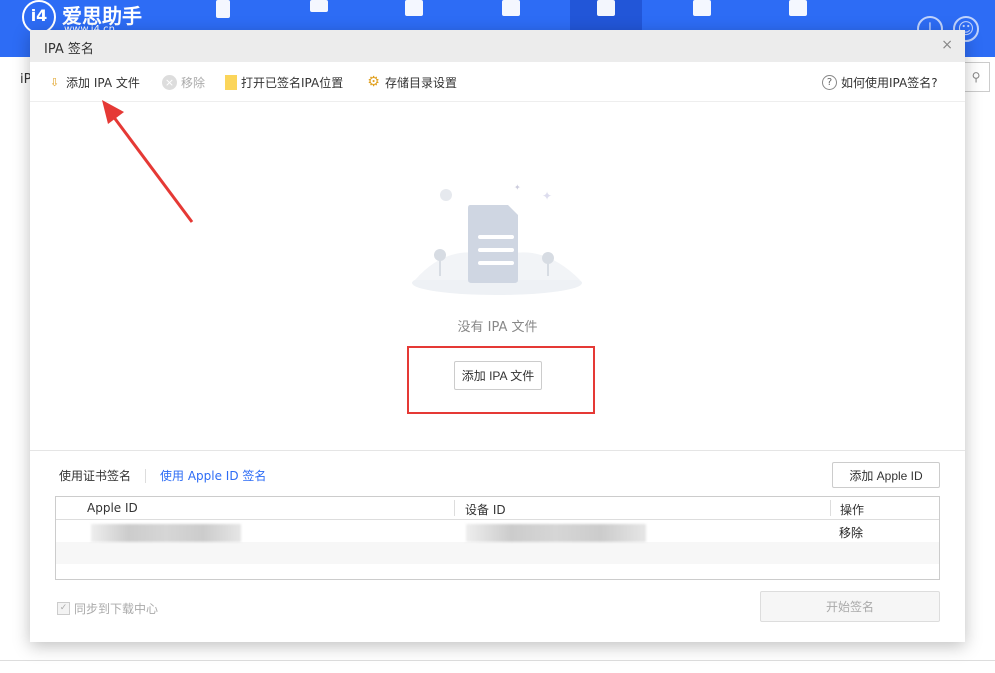 The width and height of the screenshot is (995, 673). What do you see at coordinates (850, 606) in the screenshot?
I see `start-sign-button: 开始签名` at bounding box center [850, 606].